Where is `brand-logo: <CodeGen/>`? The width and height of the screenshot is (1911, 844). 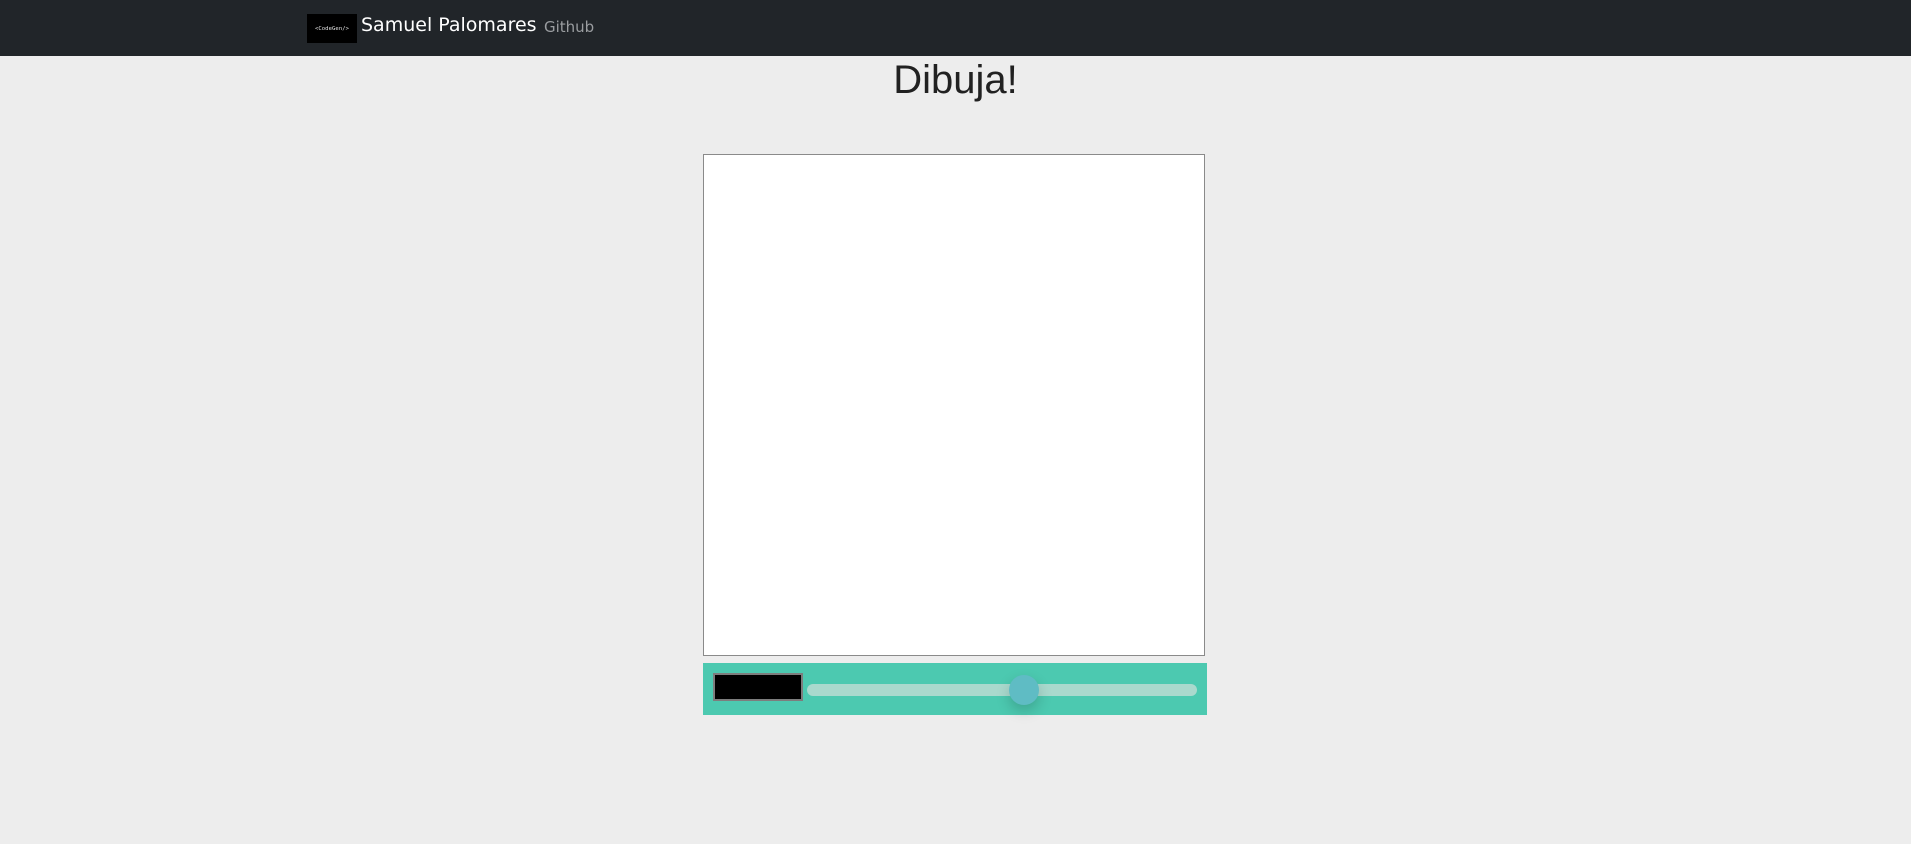
brand-logo: <CodeGen/> is located at coordinates (332, 28).